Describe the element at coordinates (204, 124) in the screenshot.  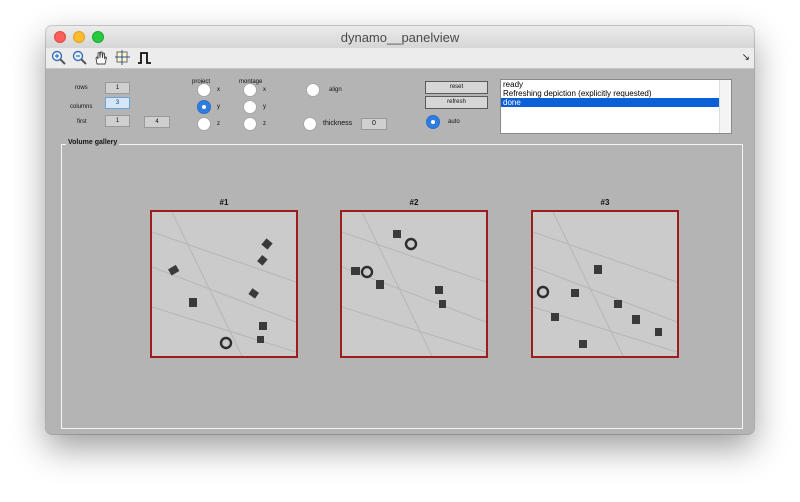
I see `project-z-radio` at that location.